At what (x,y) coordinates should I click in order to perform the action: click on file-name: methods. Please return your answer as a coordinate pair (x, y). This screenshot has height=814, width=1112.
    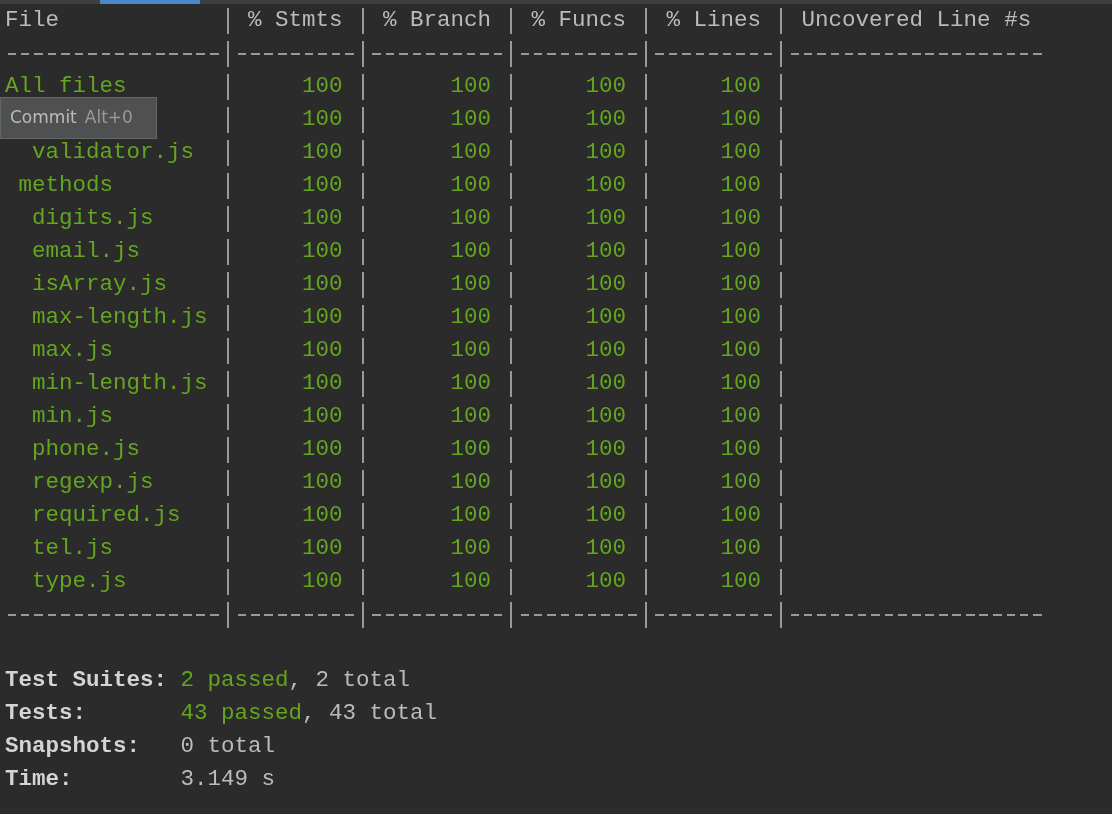
    Looking at the image, I should click on (65, 185).